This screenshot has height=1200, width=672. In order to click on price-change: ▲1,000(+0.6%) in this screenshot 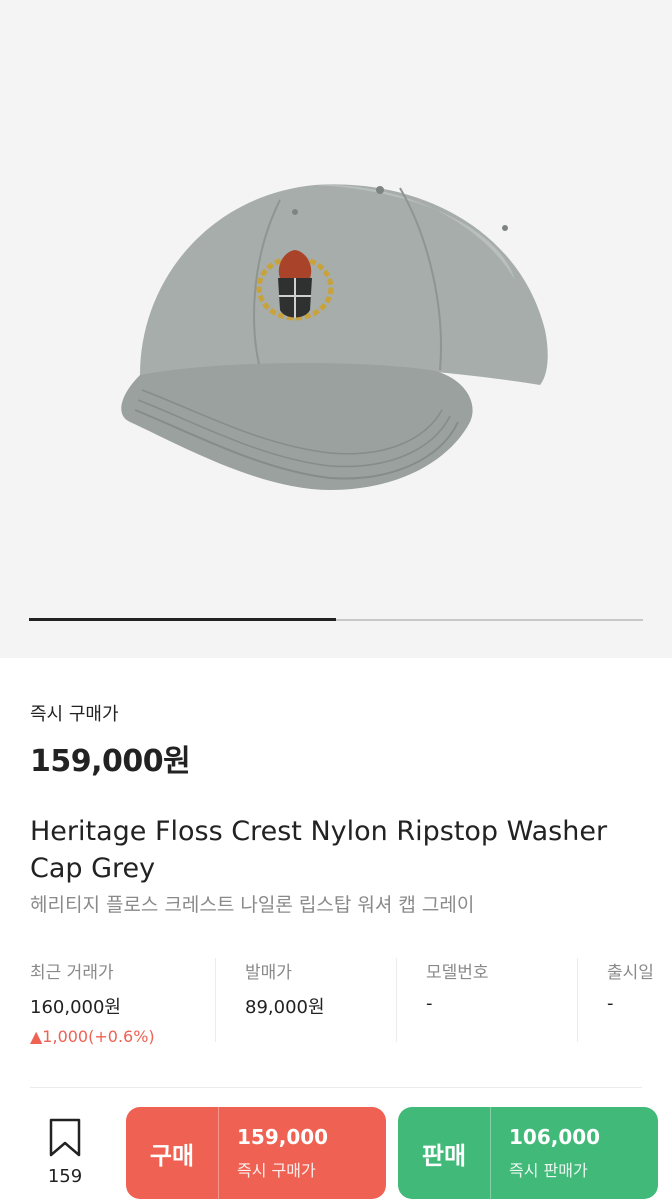, I will do `click(92, 1036)`.